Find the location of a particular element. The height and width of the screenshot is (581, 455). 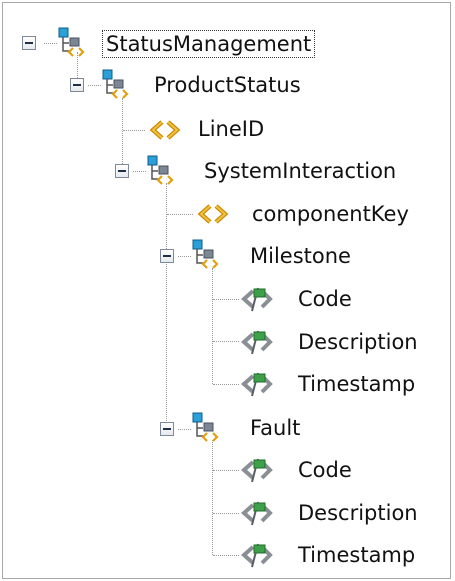

tree-node-milestone: Milestone is located at coordinates (300, 256).